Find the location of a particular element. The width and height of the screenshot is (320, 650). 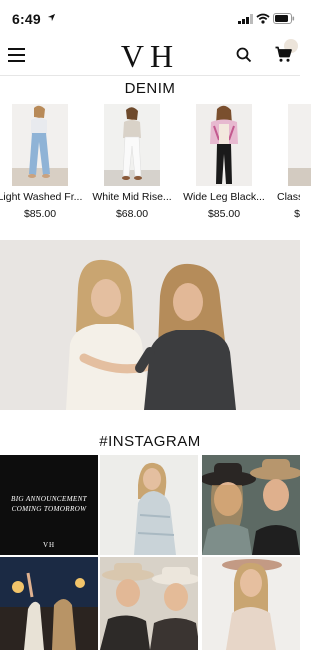

announcement-line-1: BIG ANNOUNCEMENT is located at coordinates (49, 499).